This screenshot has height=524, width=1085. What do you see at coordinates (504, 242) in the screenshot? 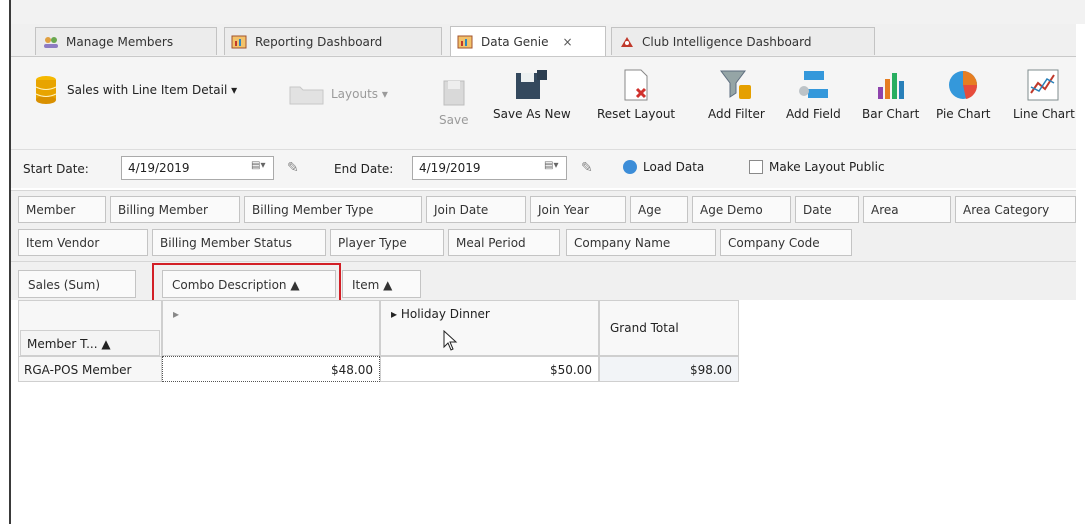
I see `field-meal-period: Meal Period` at bounding box center [504, 242].